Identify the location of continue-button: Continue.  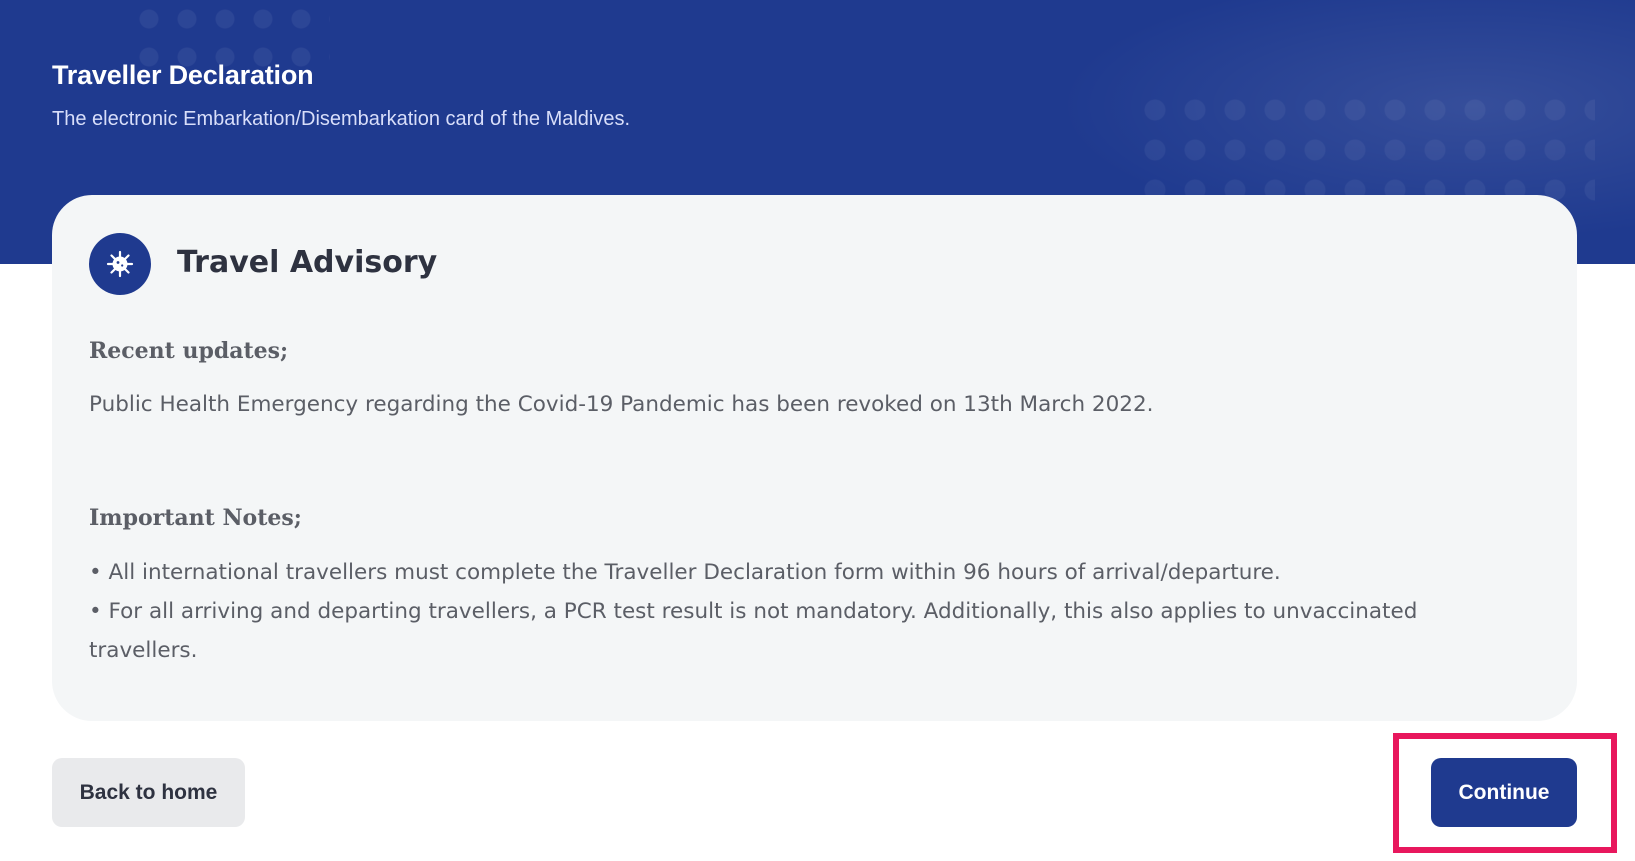
(1504, 792).